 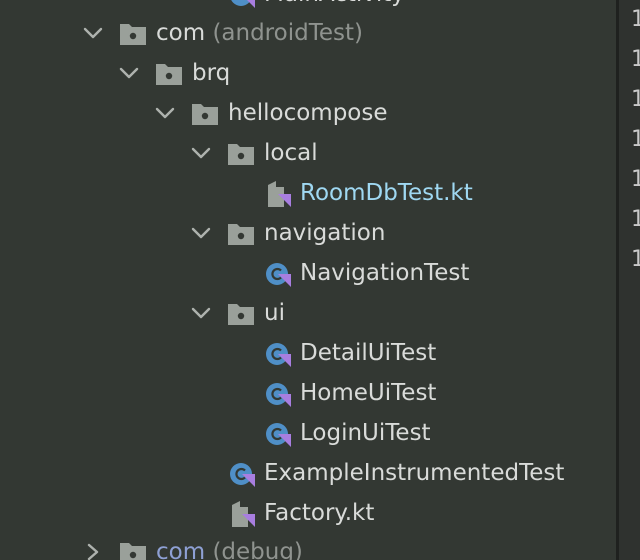 I want to click on tree-item-label: DetailUiTest, so click(x=368, y=353).